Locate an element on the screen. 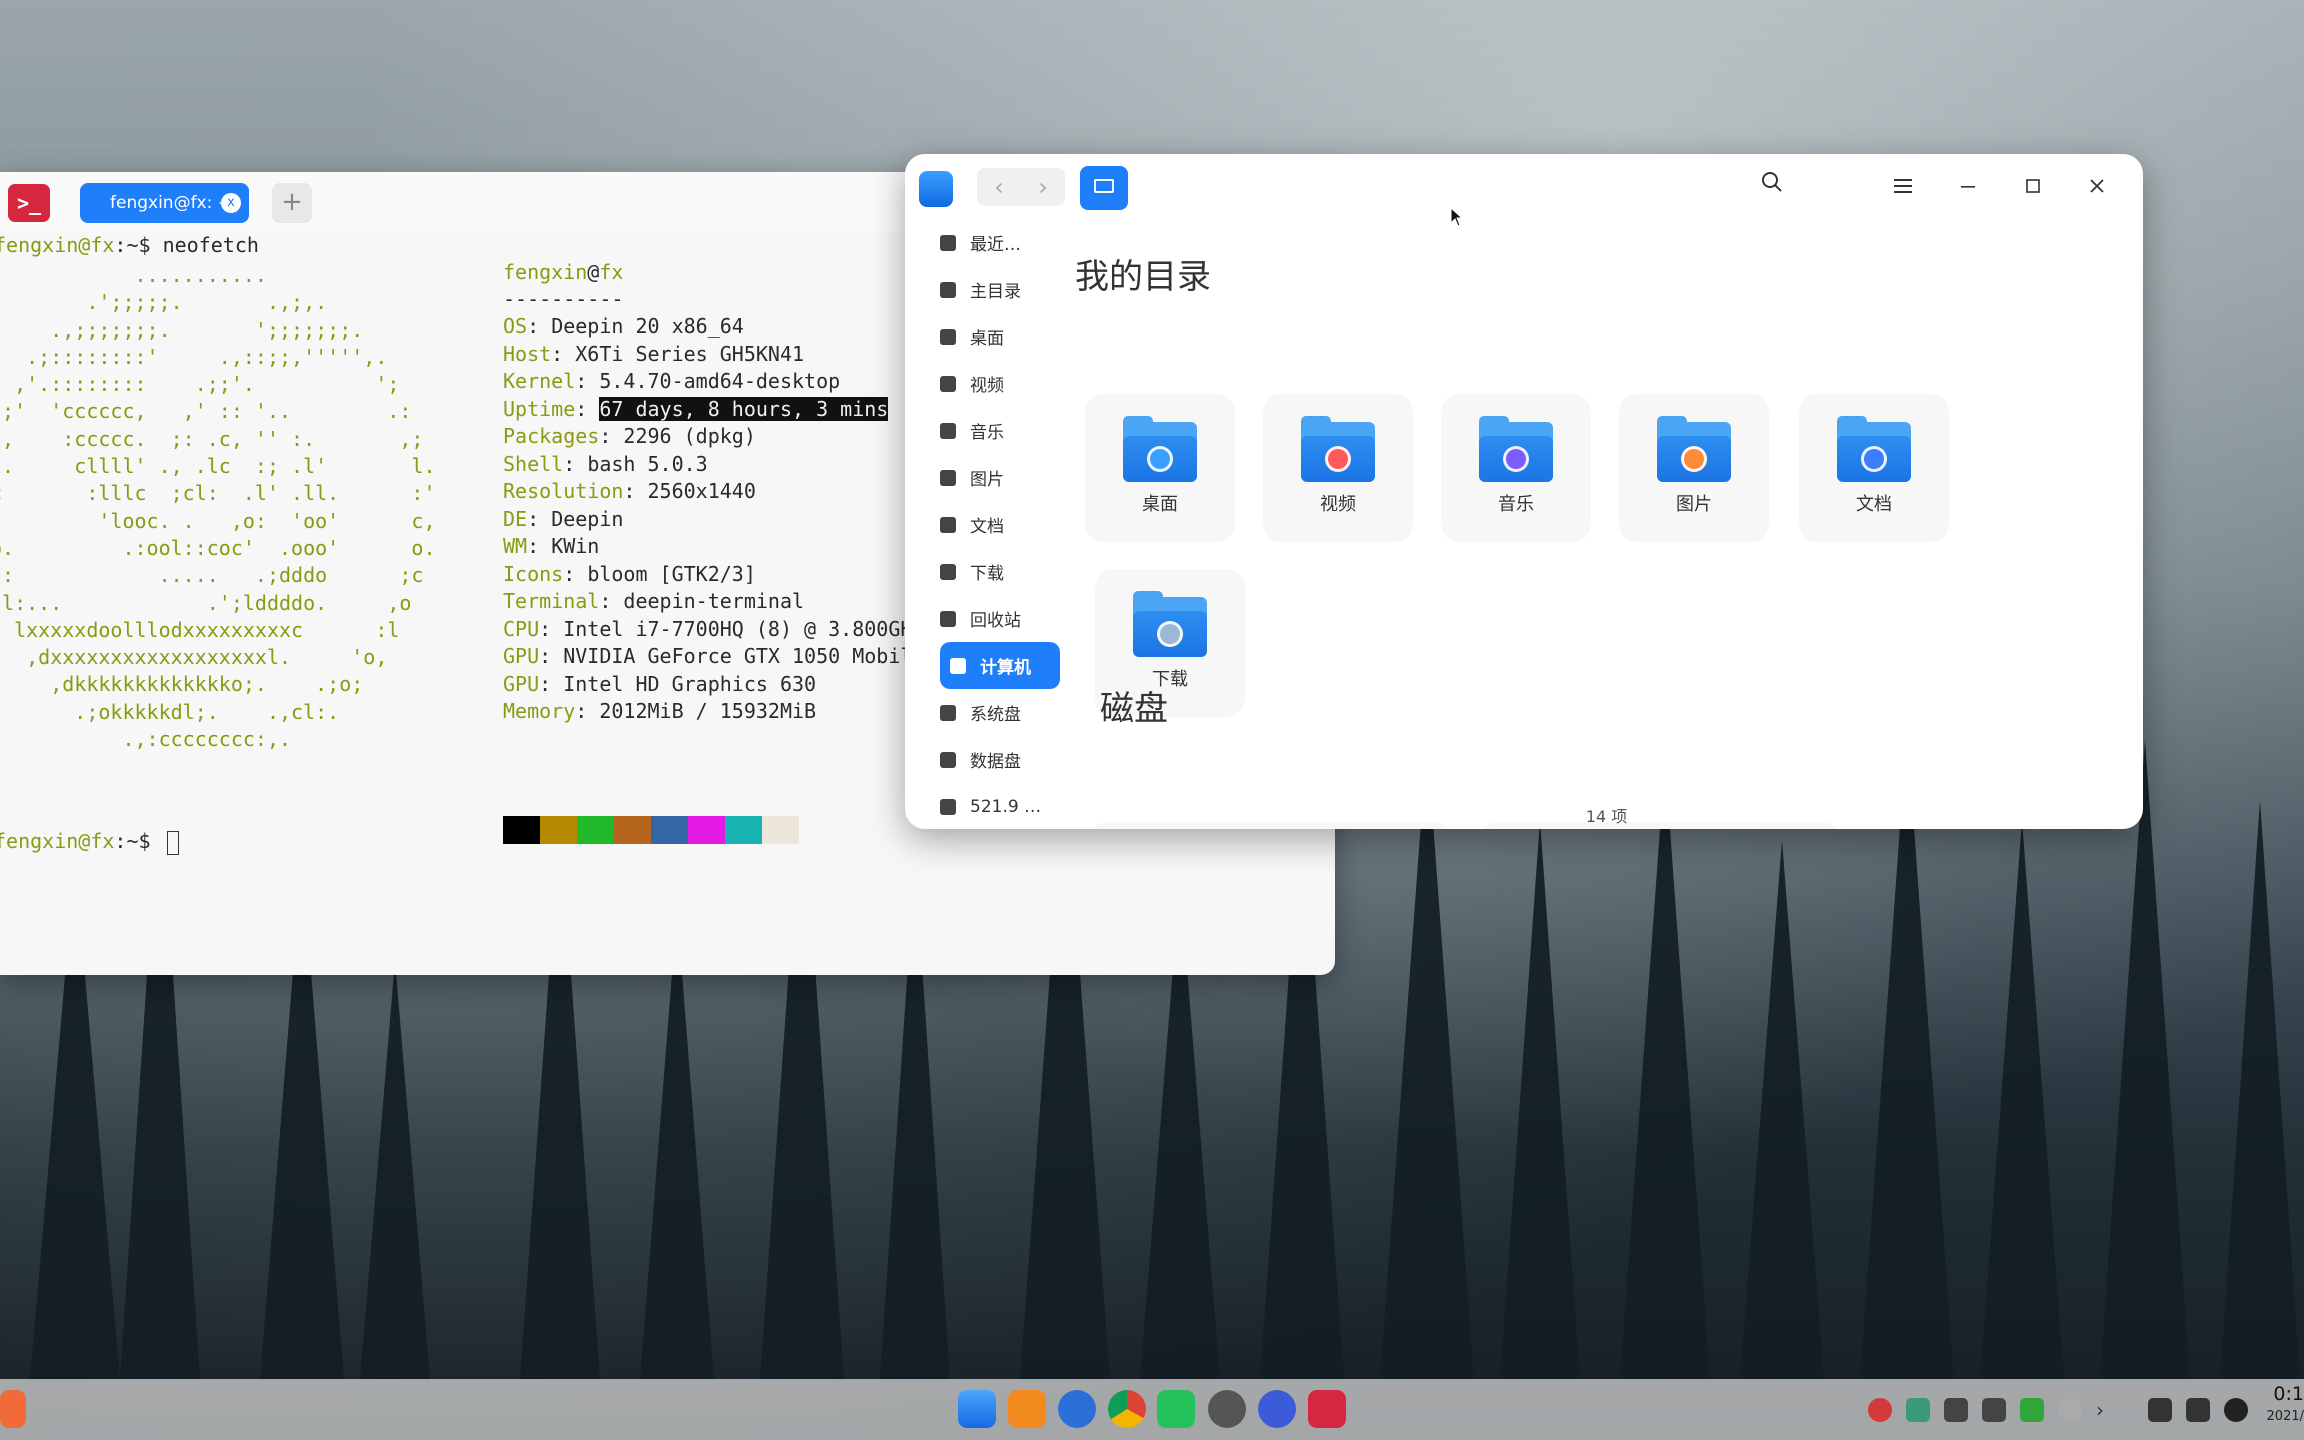 This screenshot has height=1440, width=2304. sidebar-item-6: 文档 is located at coordinates (1000, 524).